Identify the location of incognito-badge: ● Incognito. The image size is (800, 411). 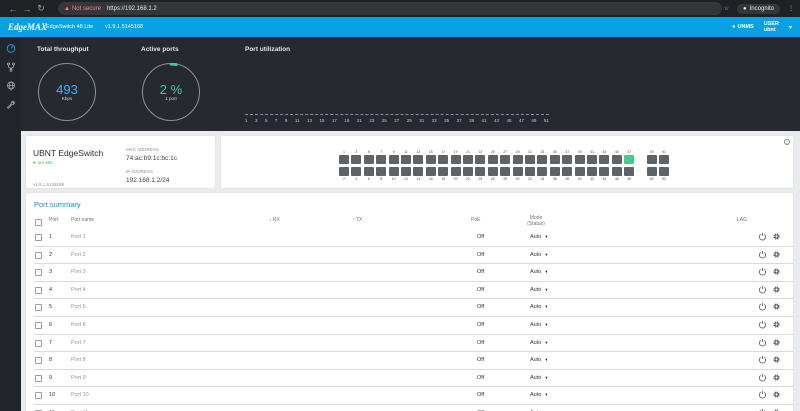
(758, 8).